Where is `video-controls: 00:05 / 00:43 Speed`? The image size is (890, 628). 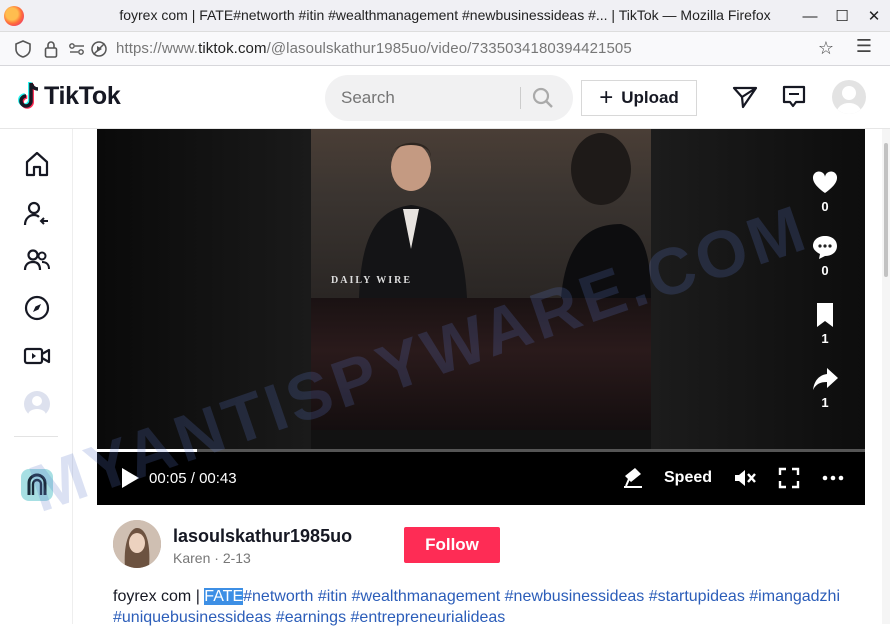 video-controls: 00:05 / 00:43 Speed is located at coordinates (481, 478).